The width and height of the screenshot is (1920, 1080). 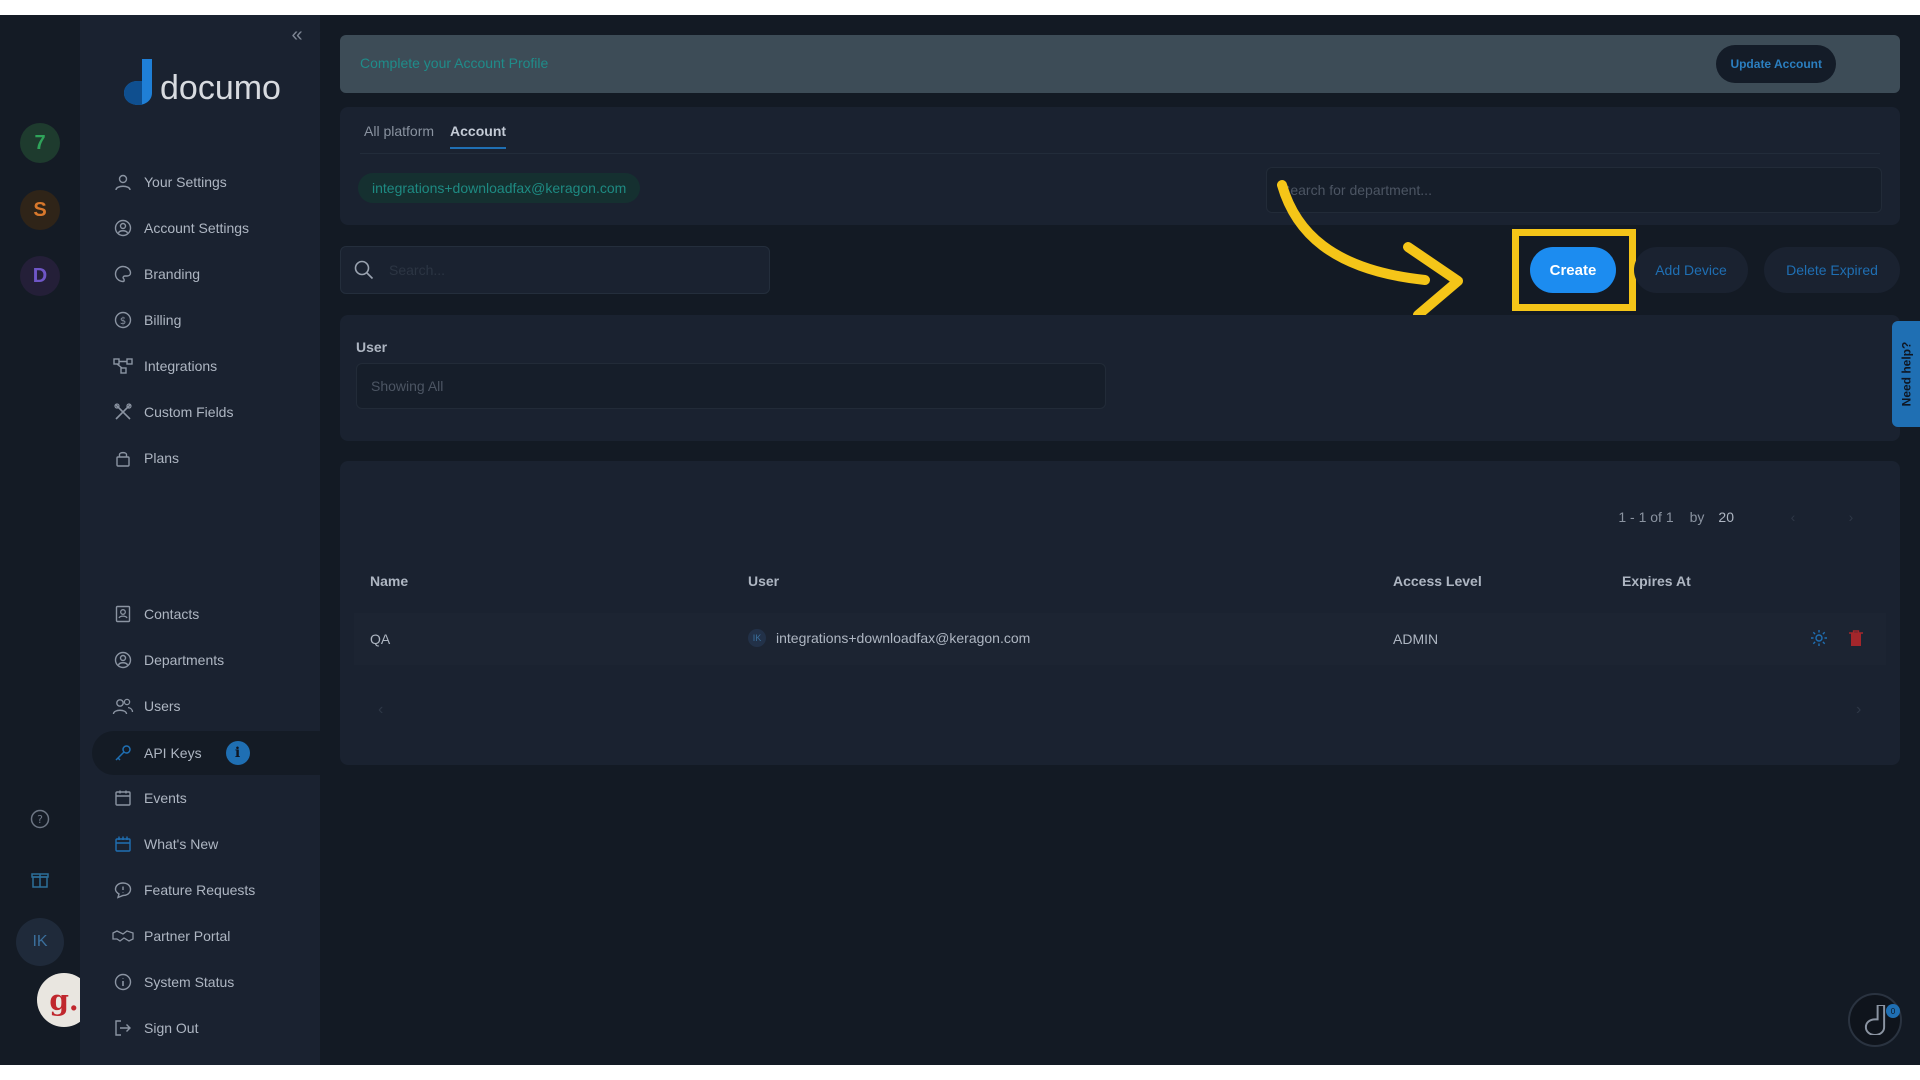 I want to click on logo-text: documo, so click(x=220, y=88).